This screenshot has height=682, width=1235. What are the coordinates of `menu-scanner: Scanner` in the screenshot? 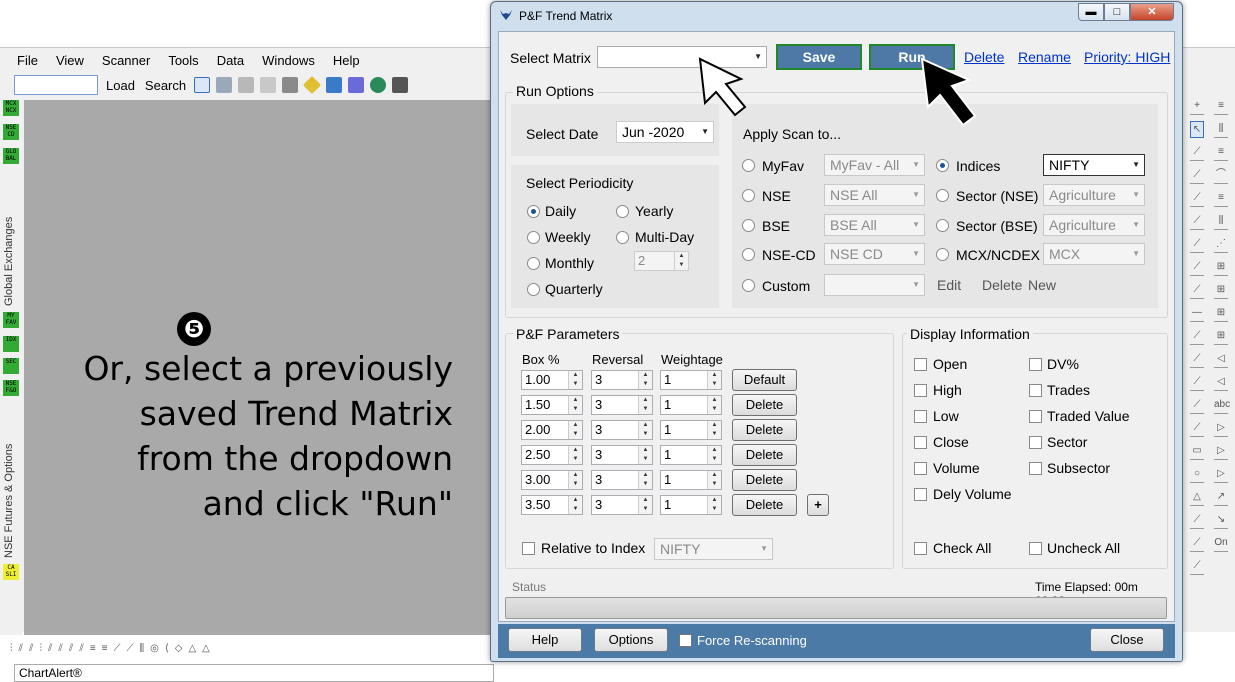 It's located at (126, 60).